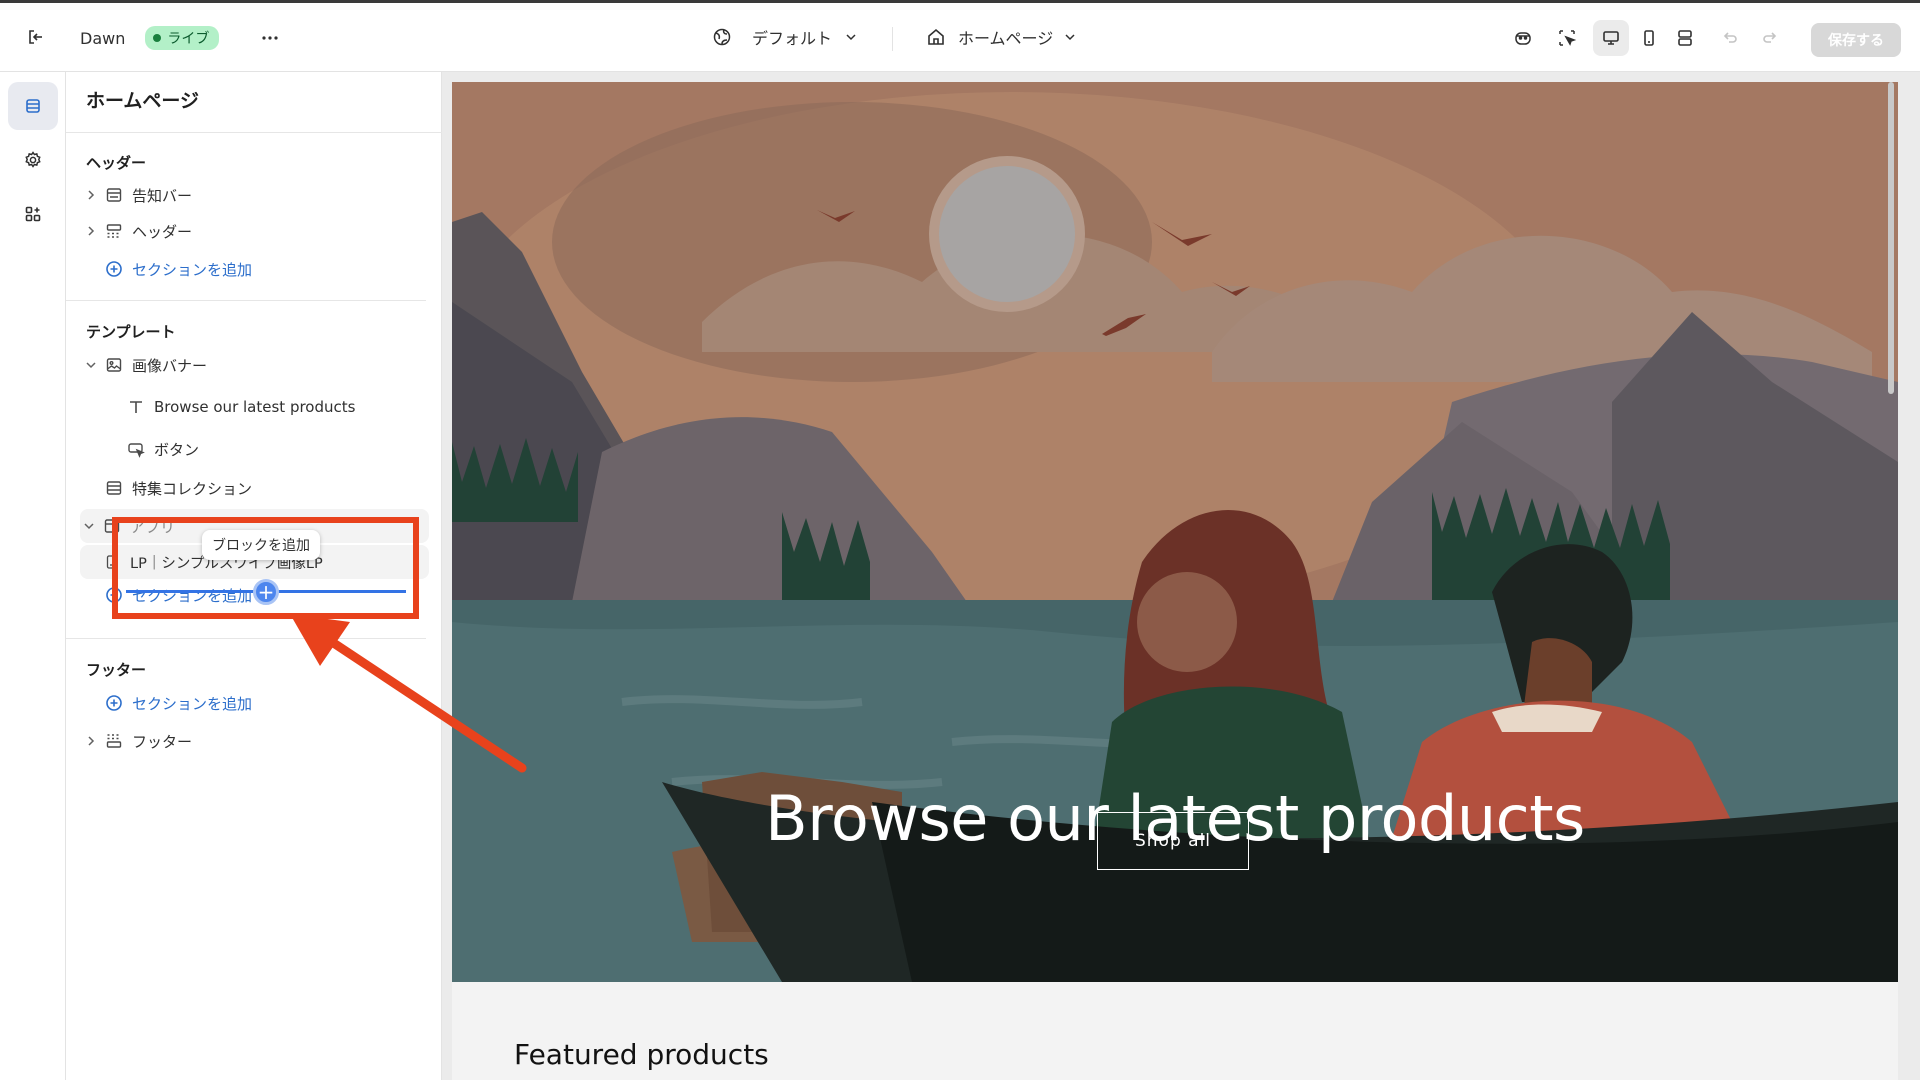 This screenshot has height=1080, width=1920. I want to click on scrollbar-thumb, so click(1891, 238).